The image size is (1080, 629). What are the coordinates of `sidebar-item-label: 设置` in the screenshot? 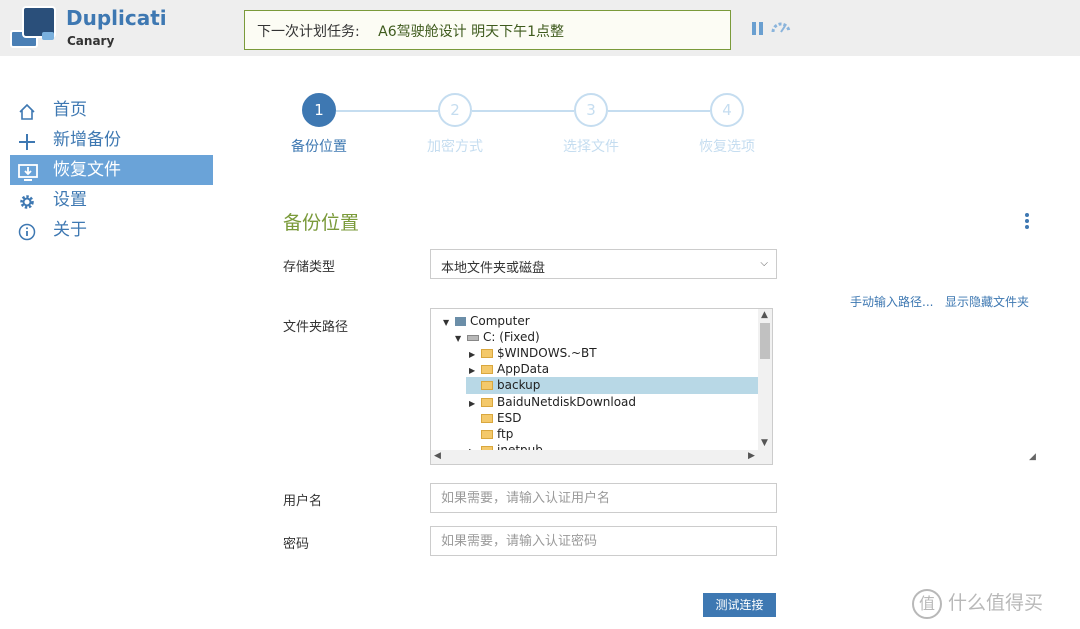 It's located at (70, 200).